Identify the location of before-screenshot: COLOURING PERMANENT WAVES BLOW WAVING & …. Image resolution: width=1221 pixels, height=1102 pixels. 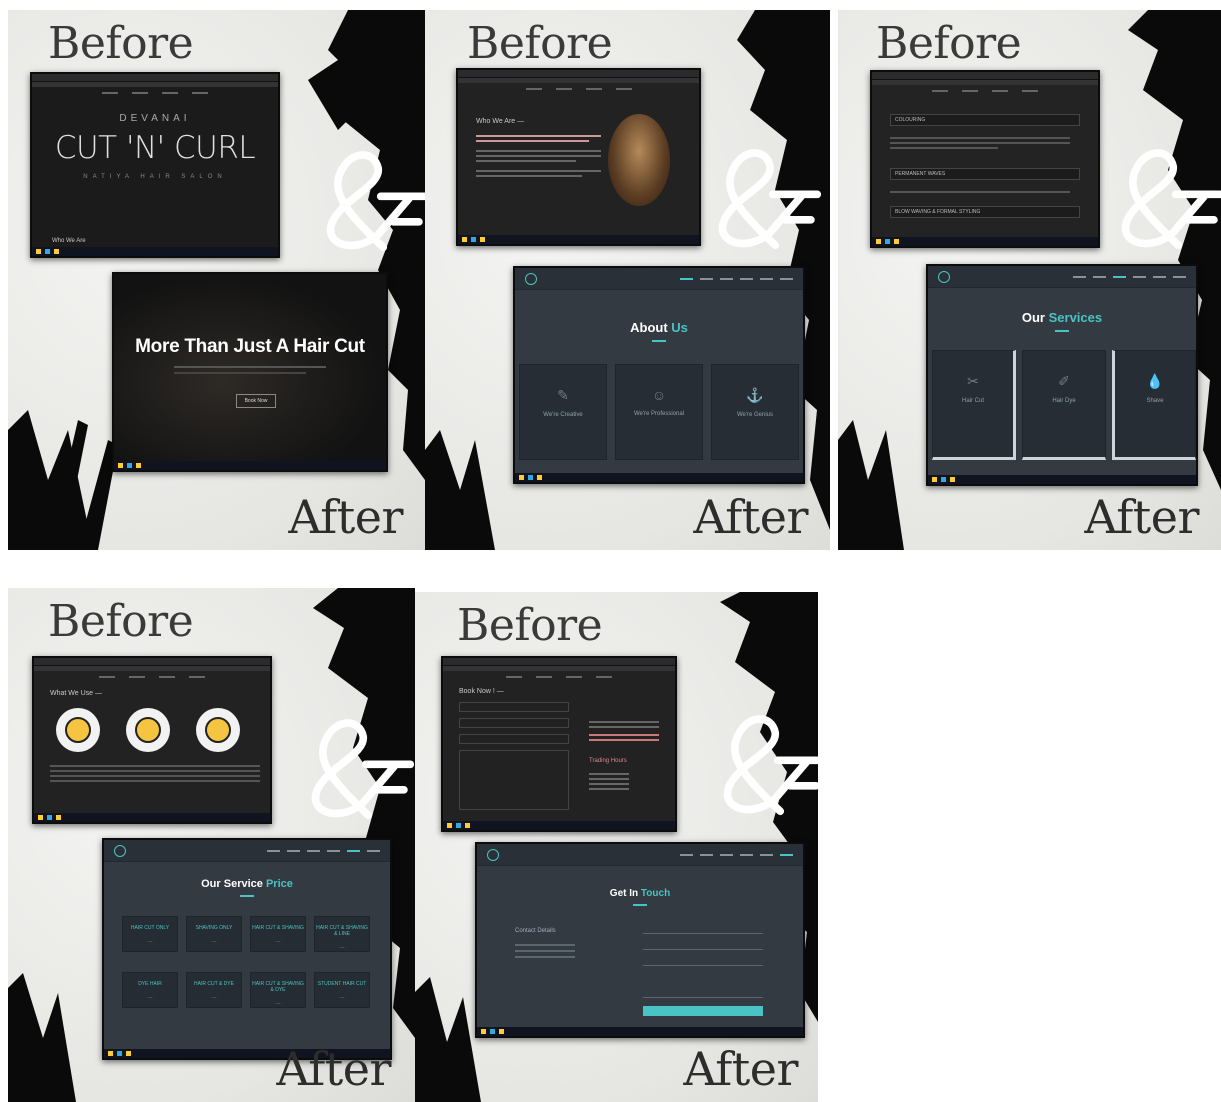
(985, 159).